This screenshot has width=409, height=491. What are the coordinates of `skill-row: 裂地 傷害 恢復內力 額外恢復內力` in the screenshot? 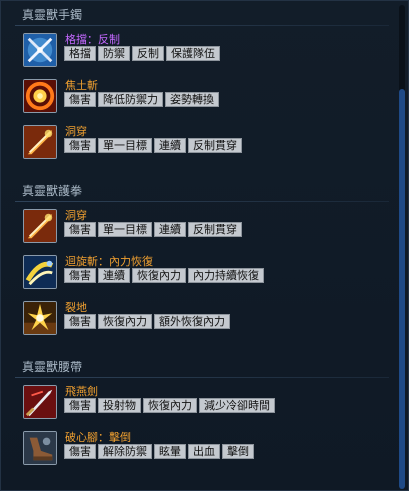 It's located at (208, 319).